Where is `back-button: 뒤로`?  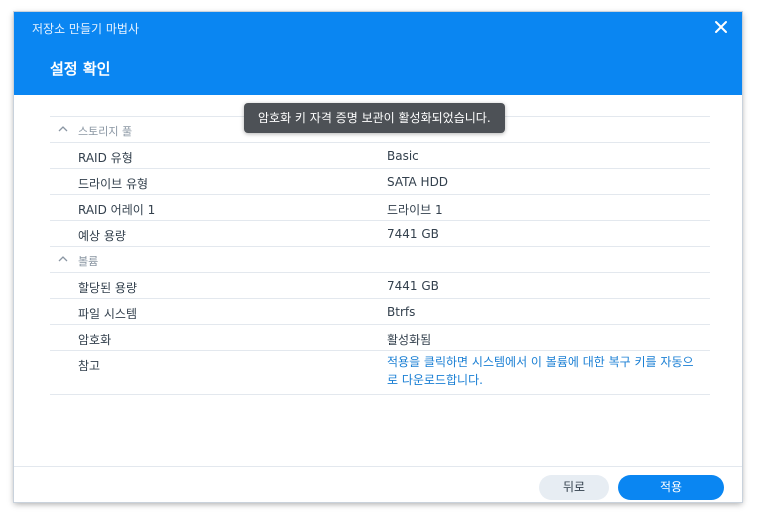 back-button: 뒤로 is located at coordinates (574, 487).